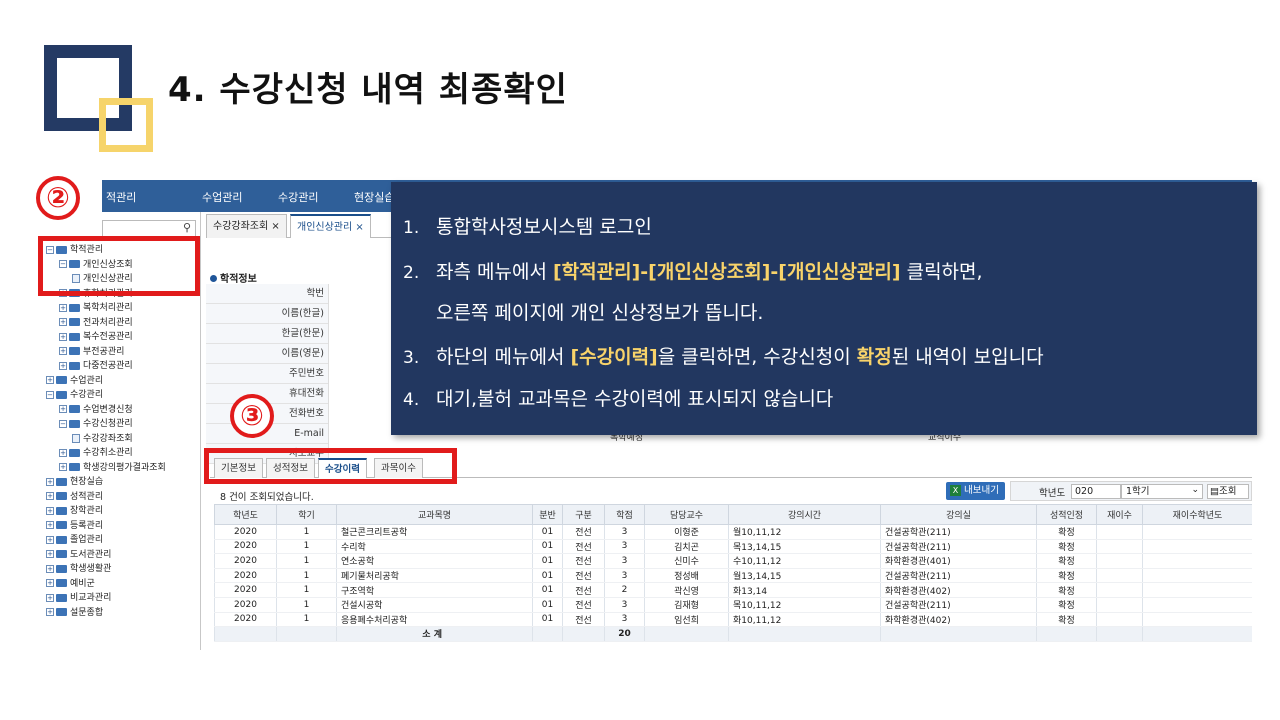 The width and height of the screenshot is (1280, 720). What do you see at coordinates (267, 497) in the screenshot?
I see `result-count: 8 건이 조회되었습니다.` at bounding box center [267, 497].